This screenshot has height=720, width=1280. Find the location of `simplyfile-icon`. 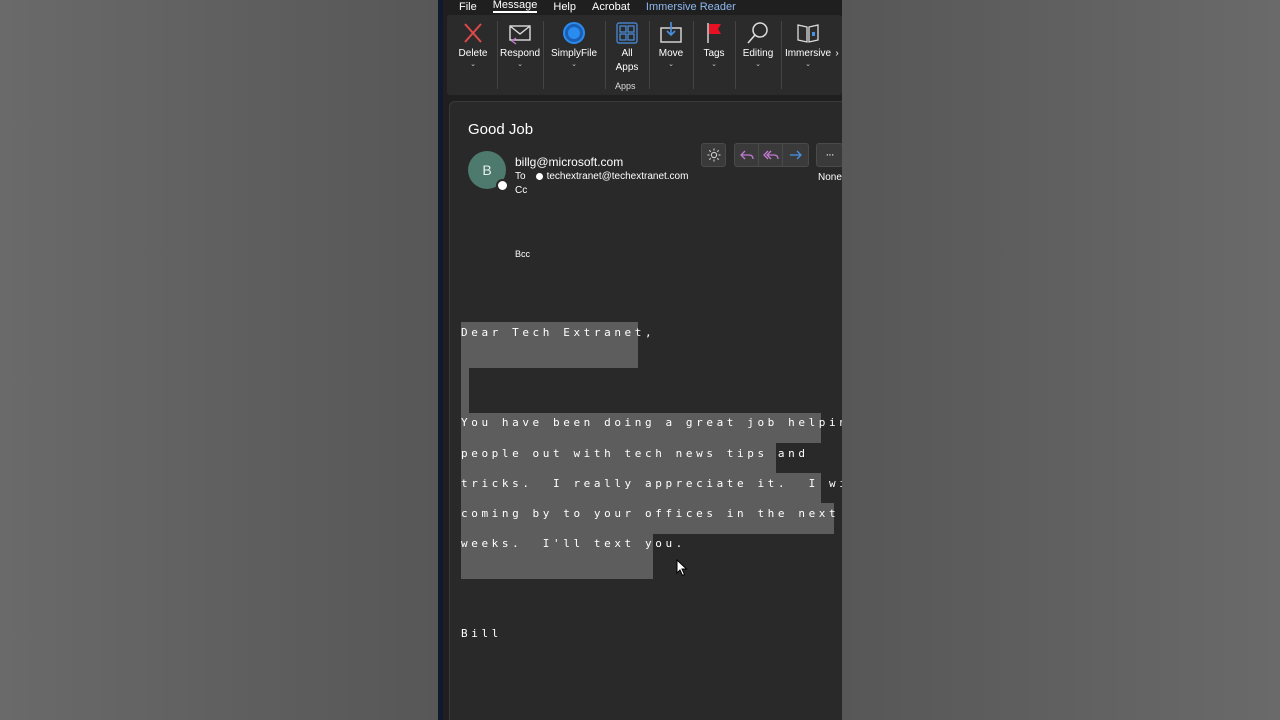

simplyfile-icon is located at coordinates (574, 33).